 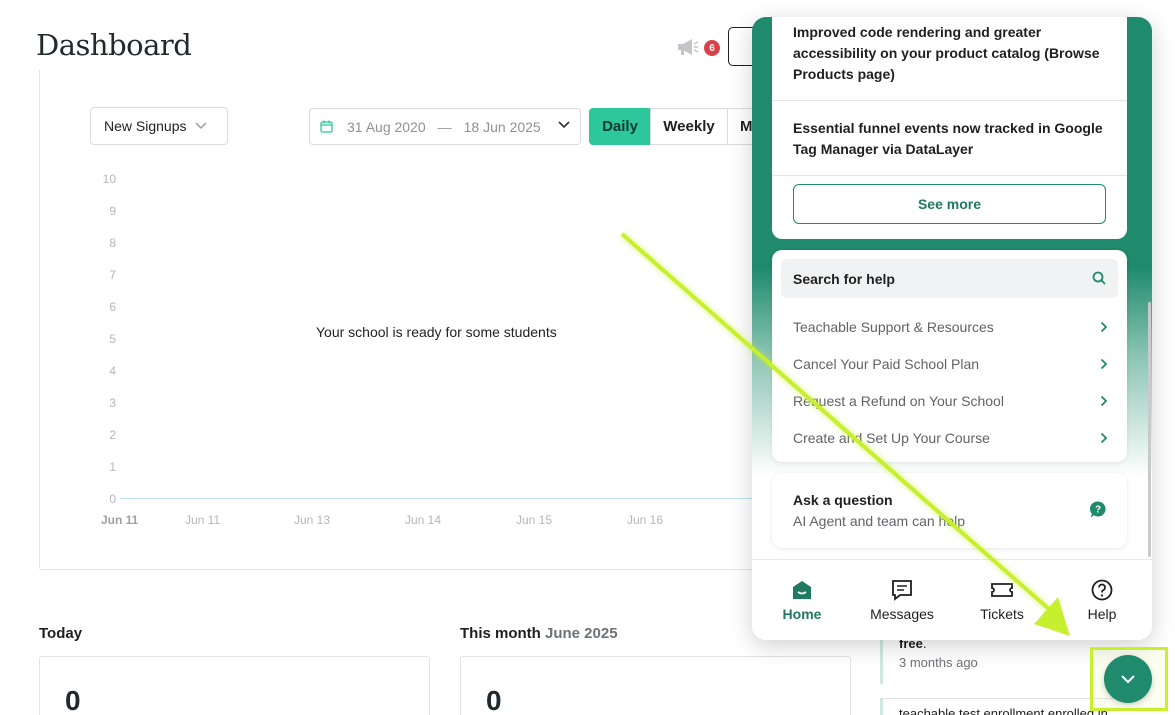 I want to click on metric-select: New Signups, so click(x=159, y=126).